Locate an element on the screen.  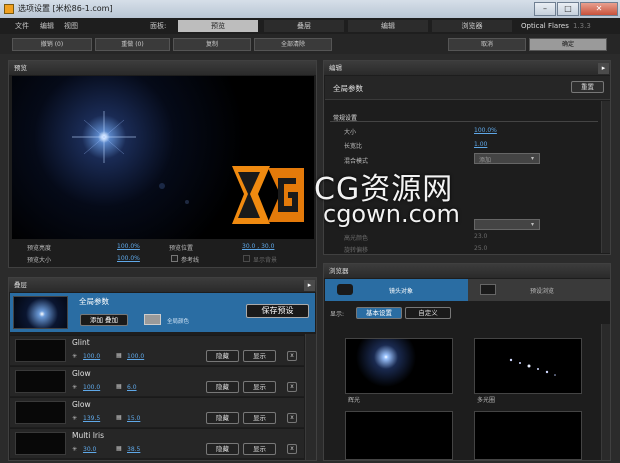
filter-basic-button: 基本设置 is located at coordinates (379, 313).